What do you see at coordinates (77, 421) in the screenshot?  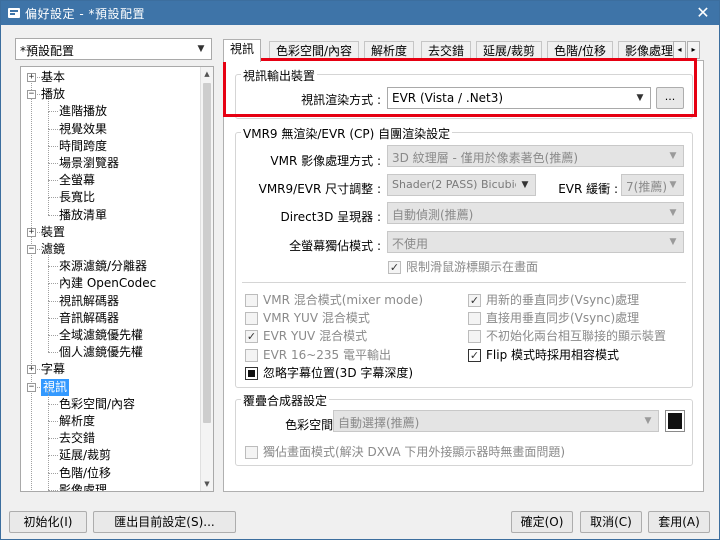 I see `tree-item-label: 解析度` at bounding box center [77, 421].